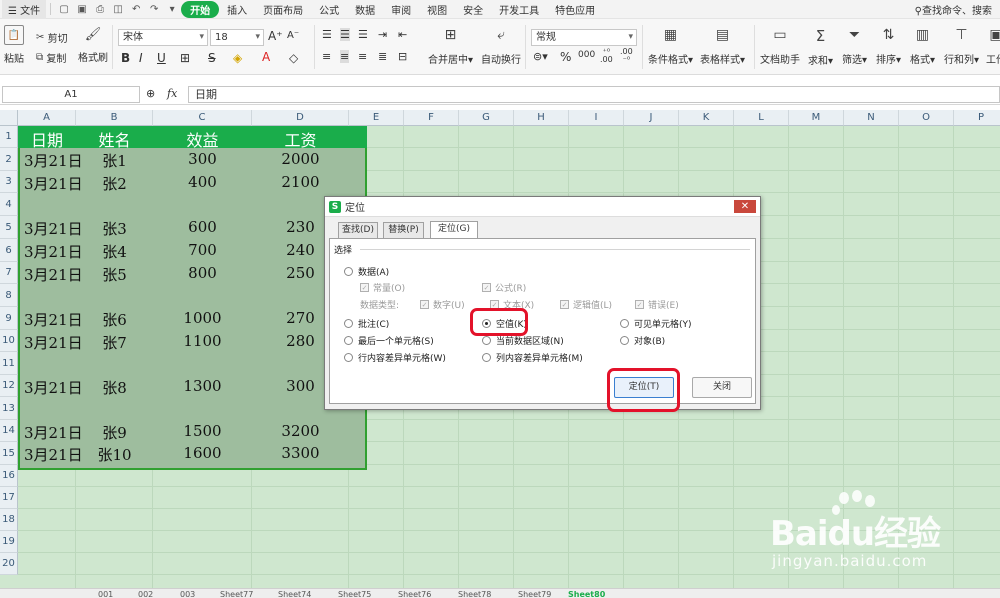 This screenshot has width=1000, height=598. Describe the element at coordinates (541, 118) in the screenshot. I see `column-header-h: H` at that location.